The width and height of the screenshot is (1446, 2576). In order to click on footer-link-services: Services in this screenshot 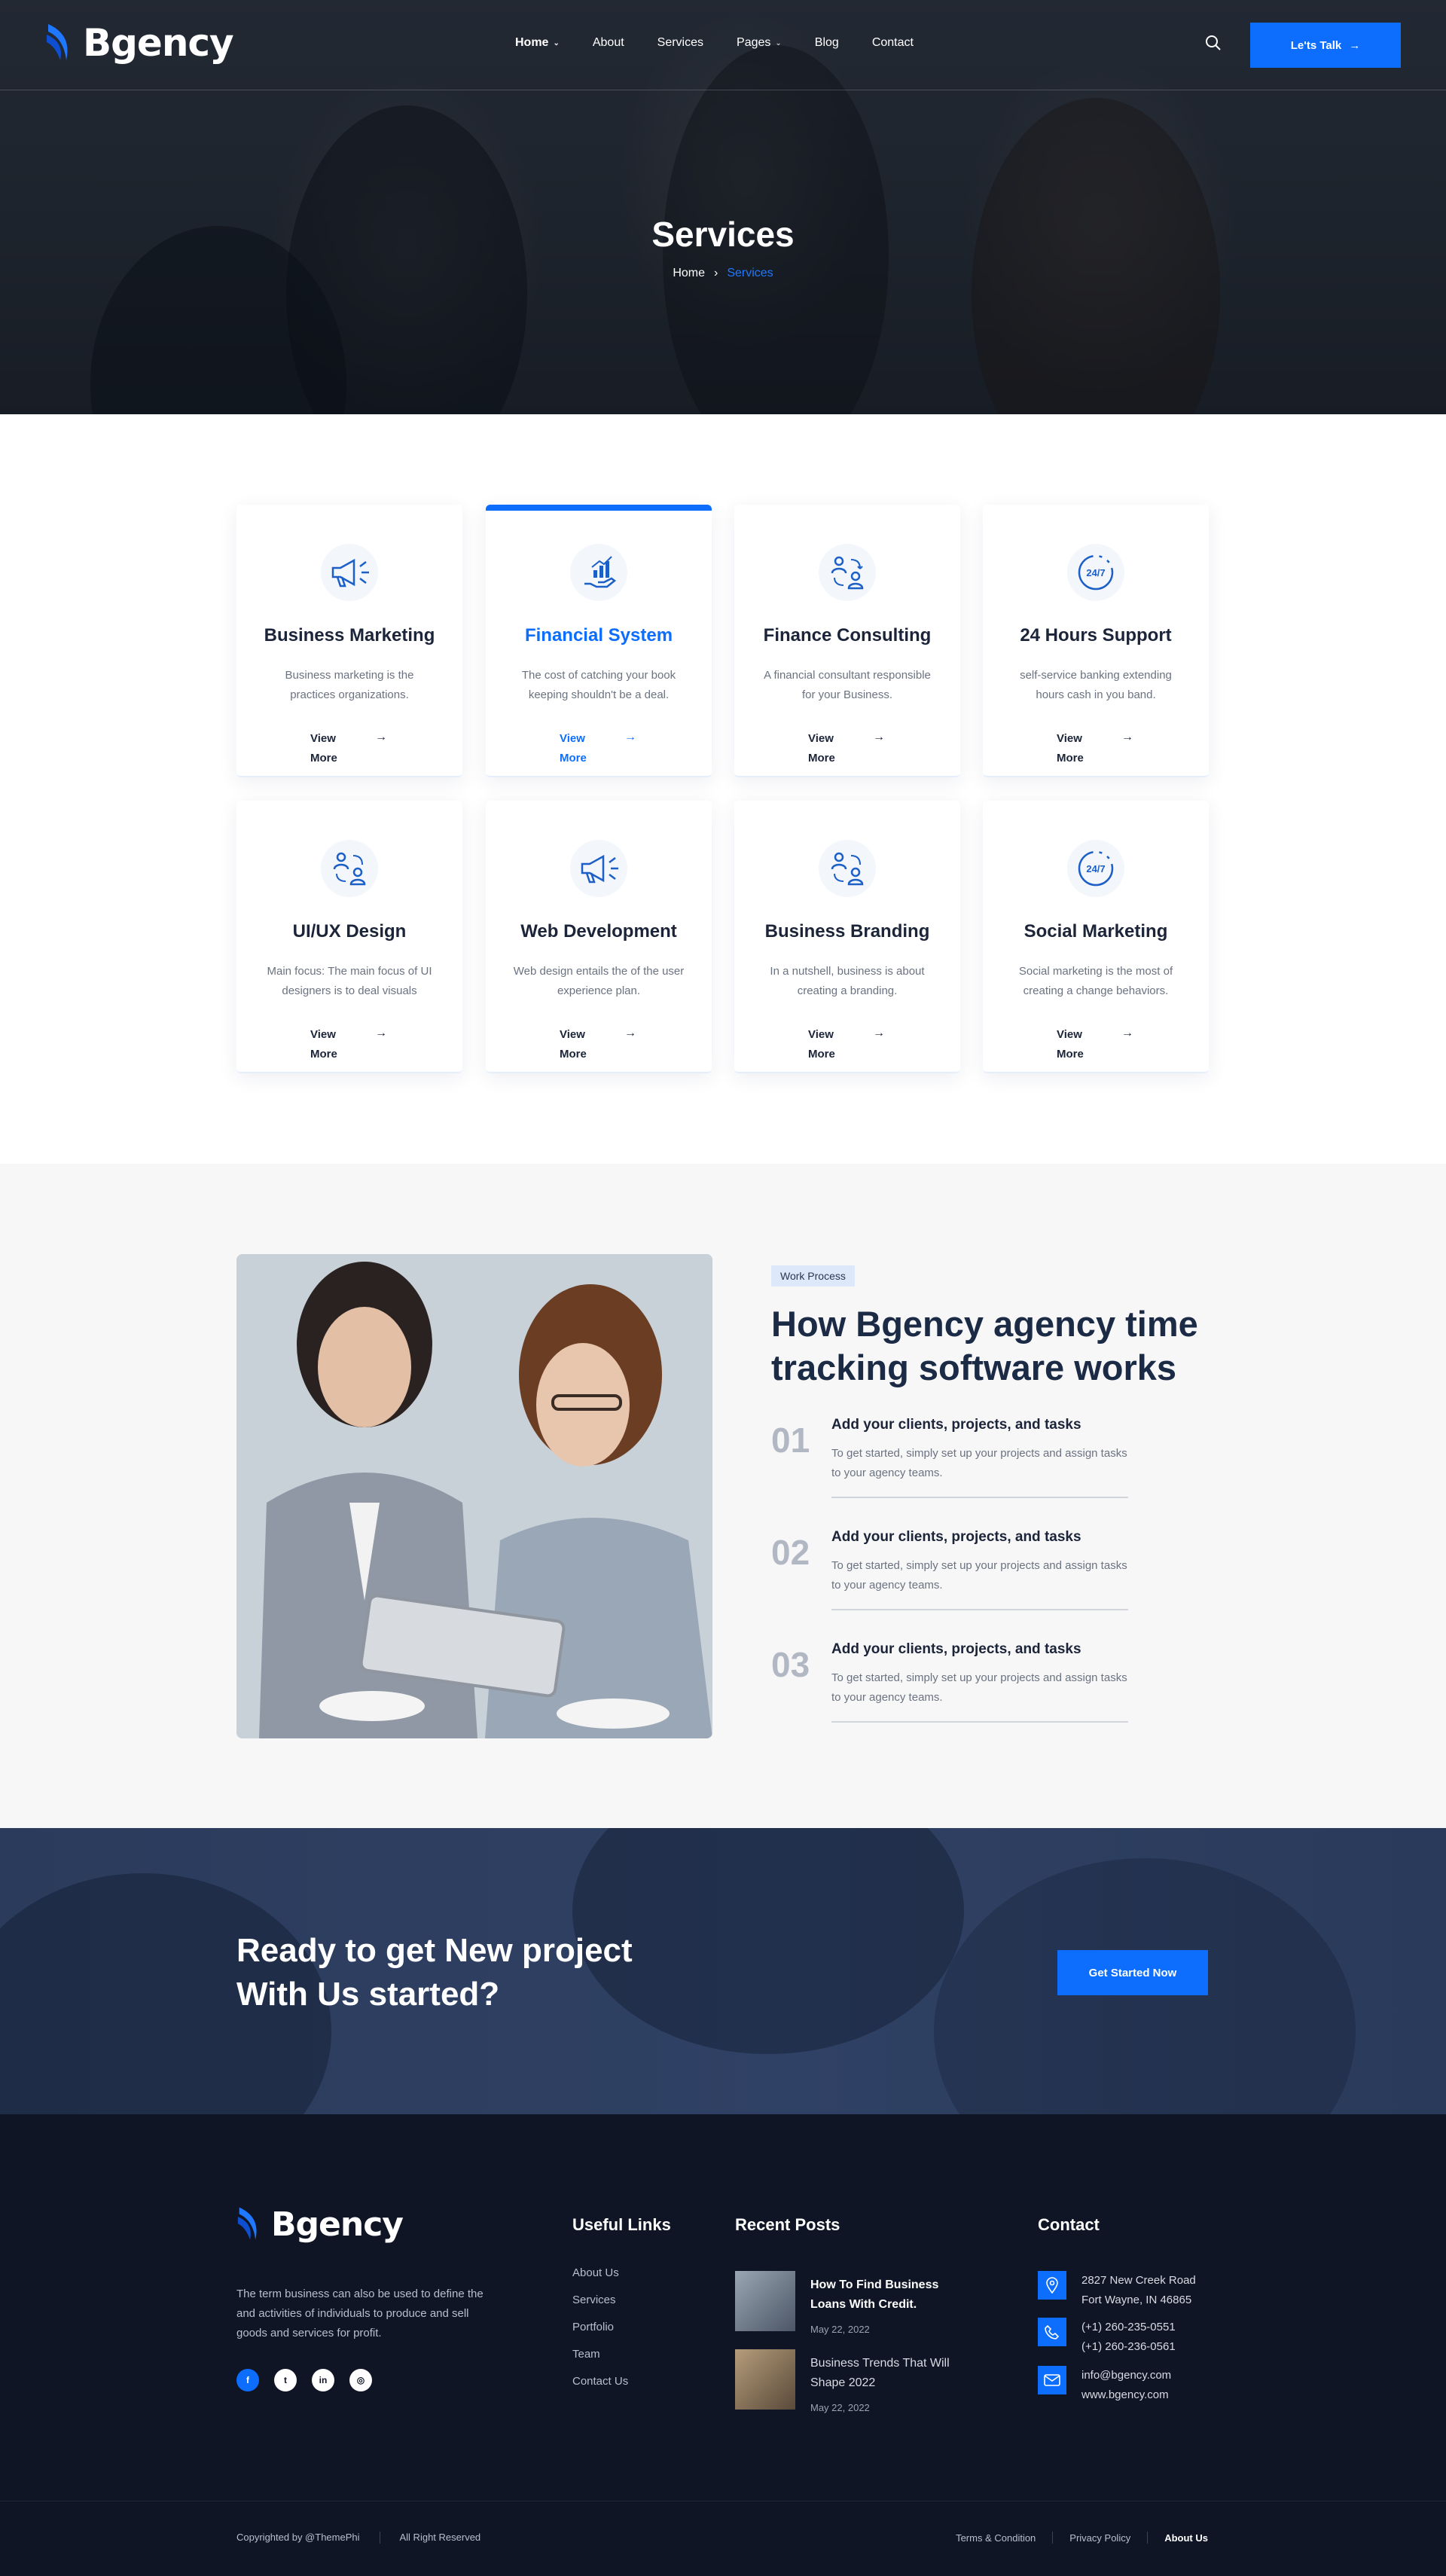, I will do `click(594, 2300)`.